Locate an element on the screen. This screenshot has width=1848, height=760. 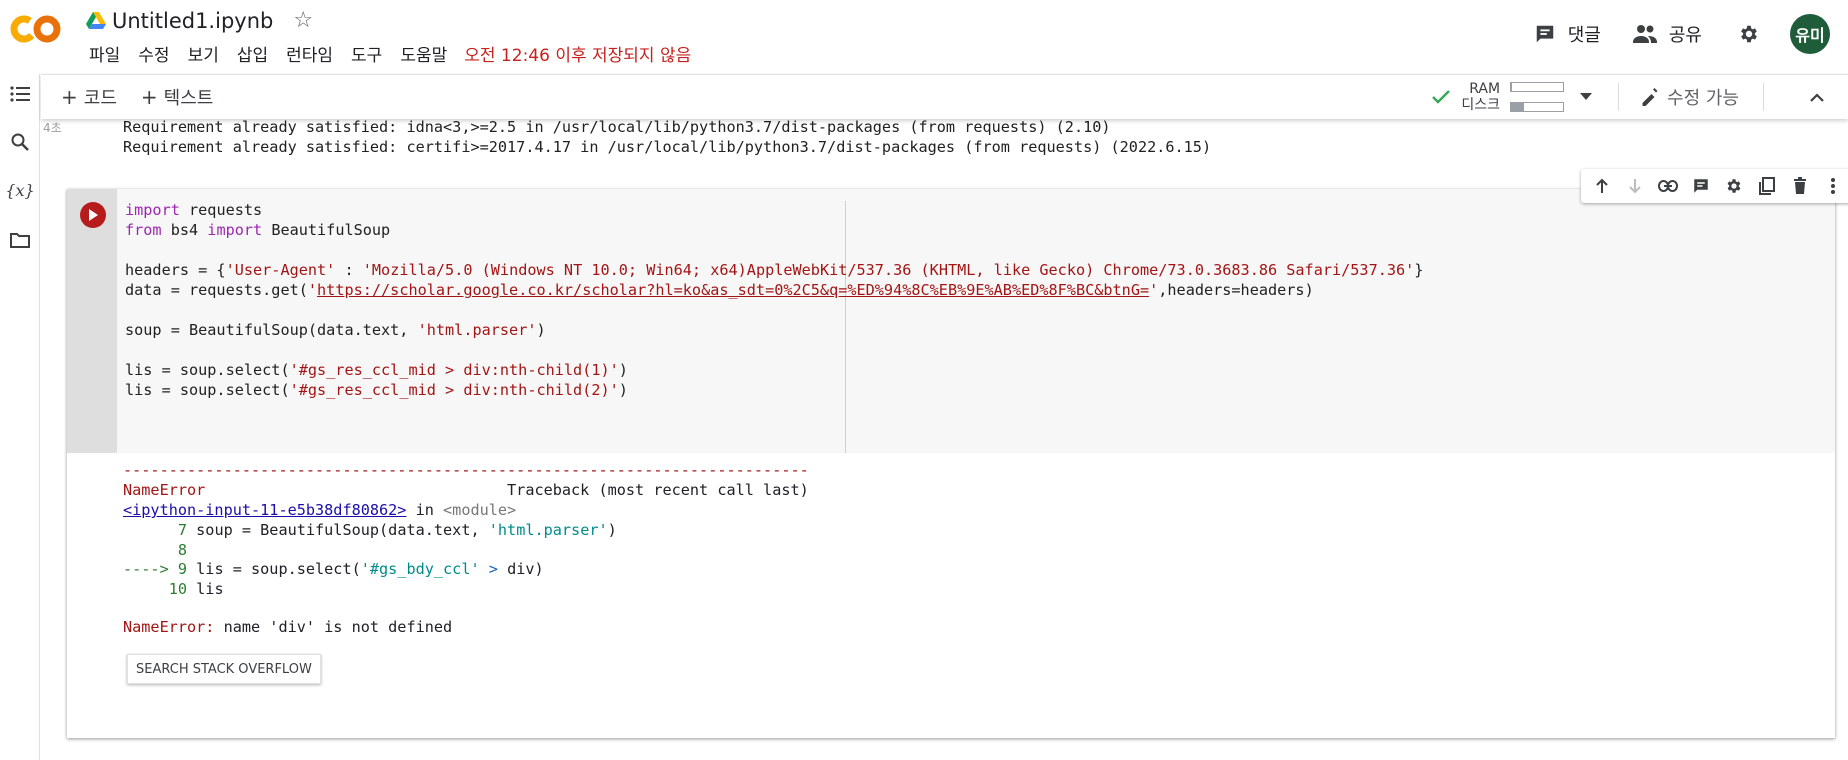
comments-label: 댓글 is located at coordinates (1584, 35).